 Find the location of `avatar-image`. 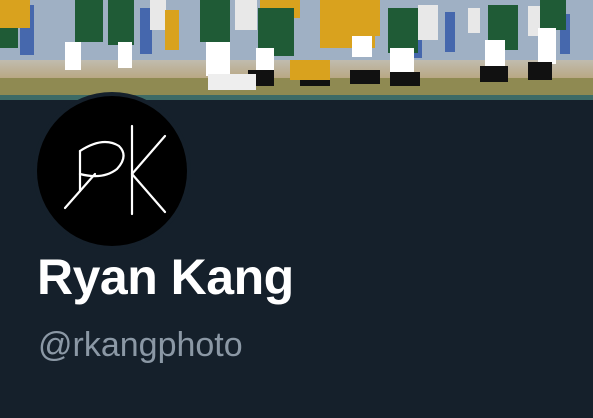

avatar-image is located at coordinates (112, 171).